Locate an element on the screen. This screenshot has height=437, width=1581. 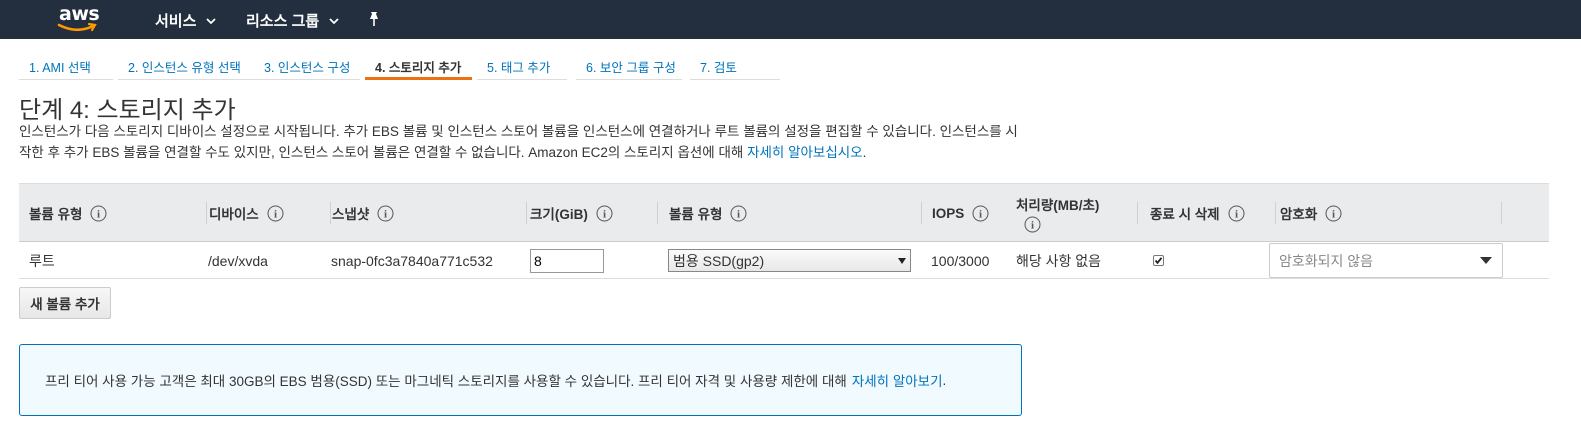
description-trailing: . is located at coordinates (864, 152).